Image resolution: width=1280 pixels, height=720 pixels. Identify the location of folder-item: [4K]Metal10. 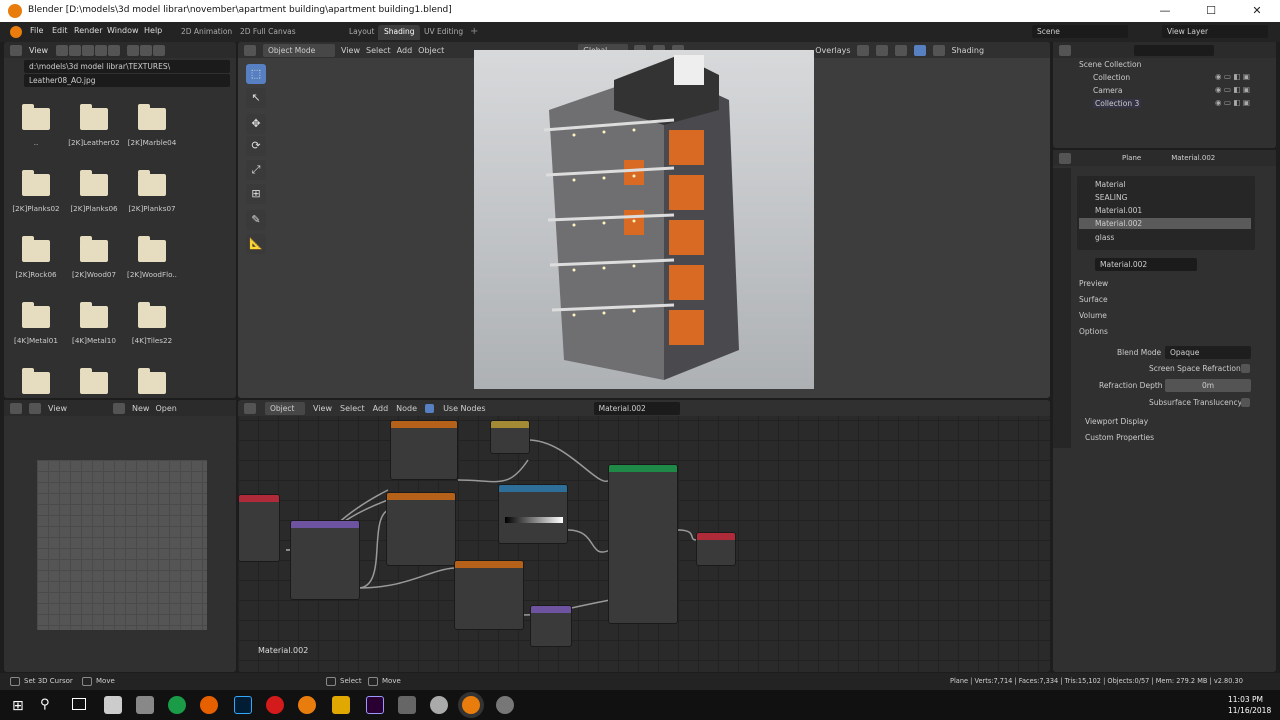
(94, 323).